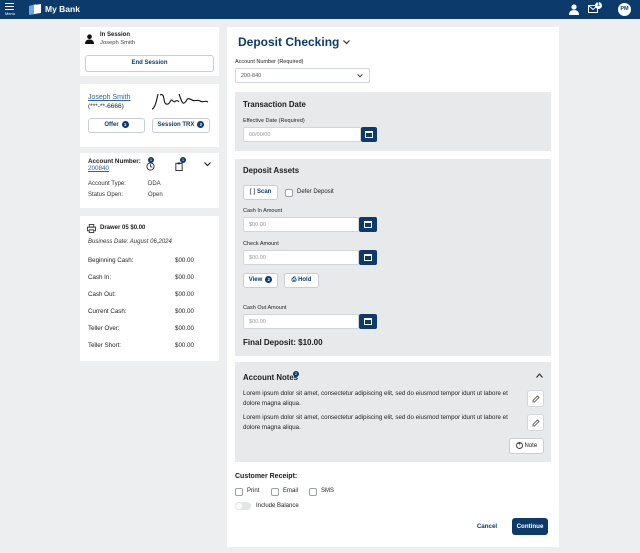 This screenshot has width=640, height=553. I want to click on transaction-date-title: Transaction Date, so click(274, 104).